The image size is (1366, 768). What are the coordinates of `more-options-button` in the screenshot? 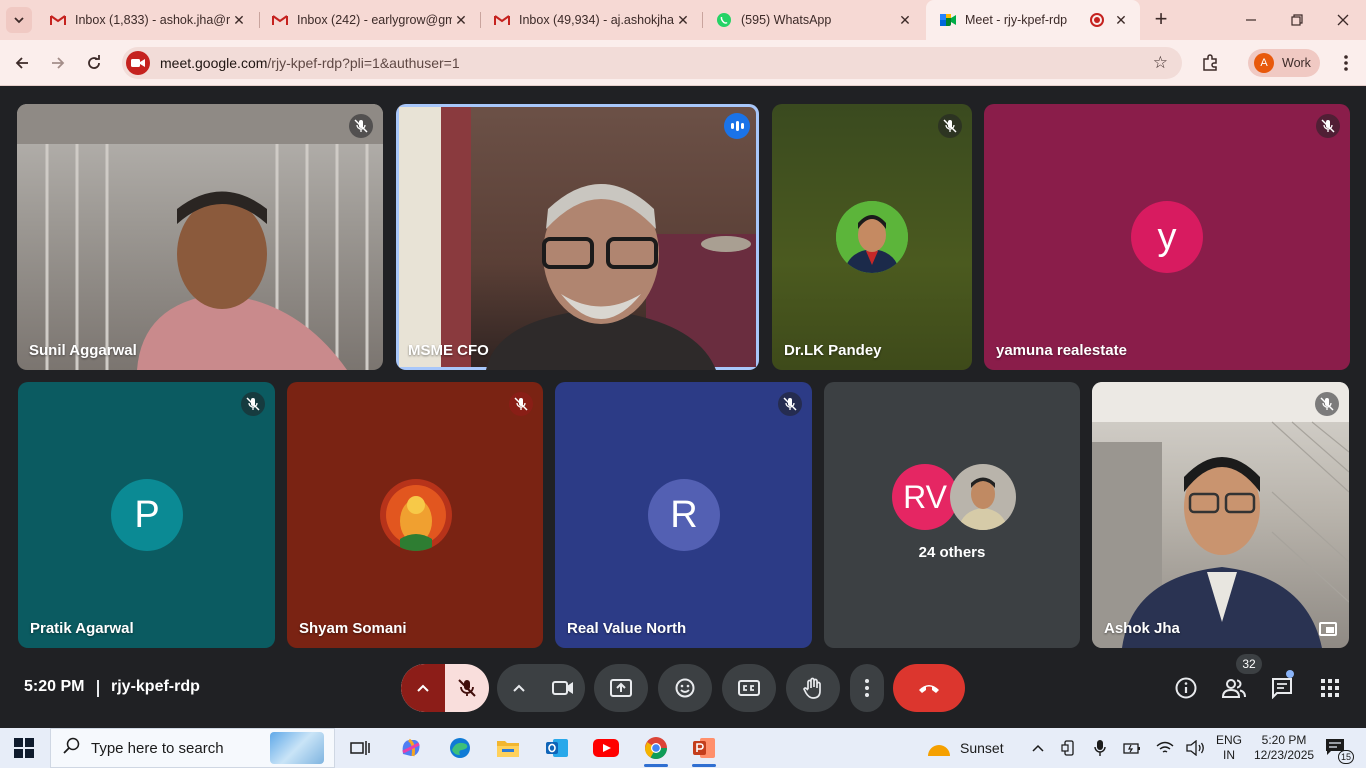 It's located at (867, 688).